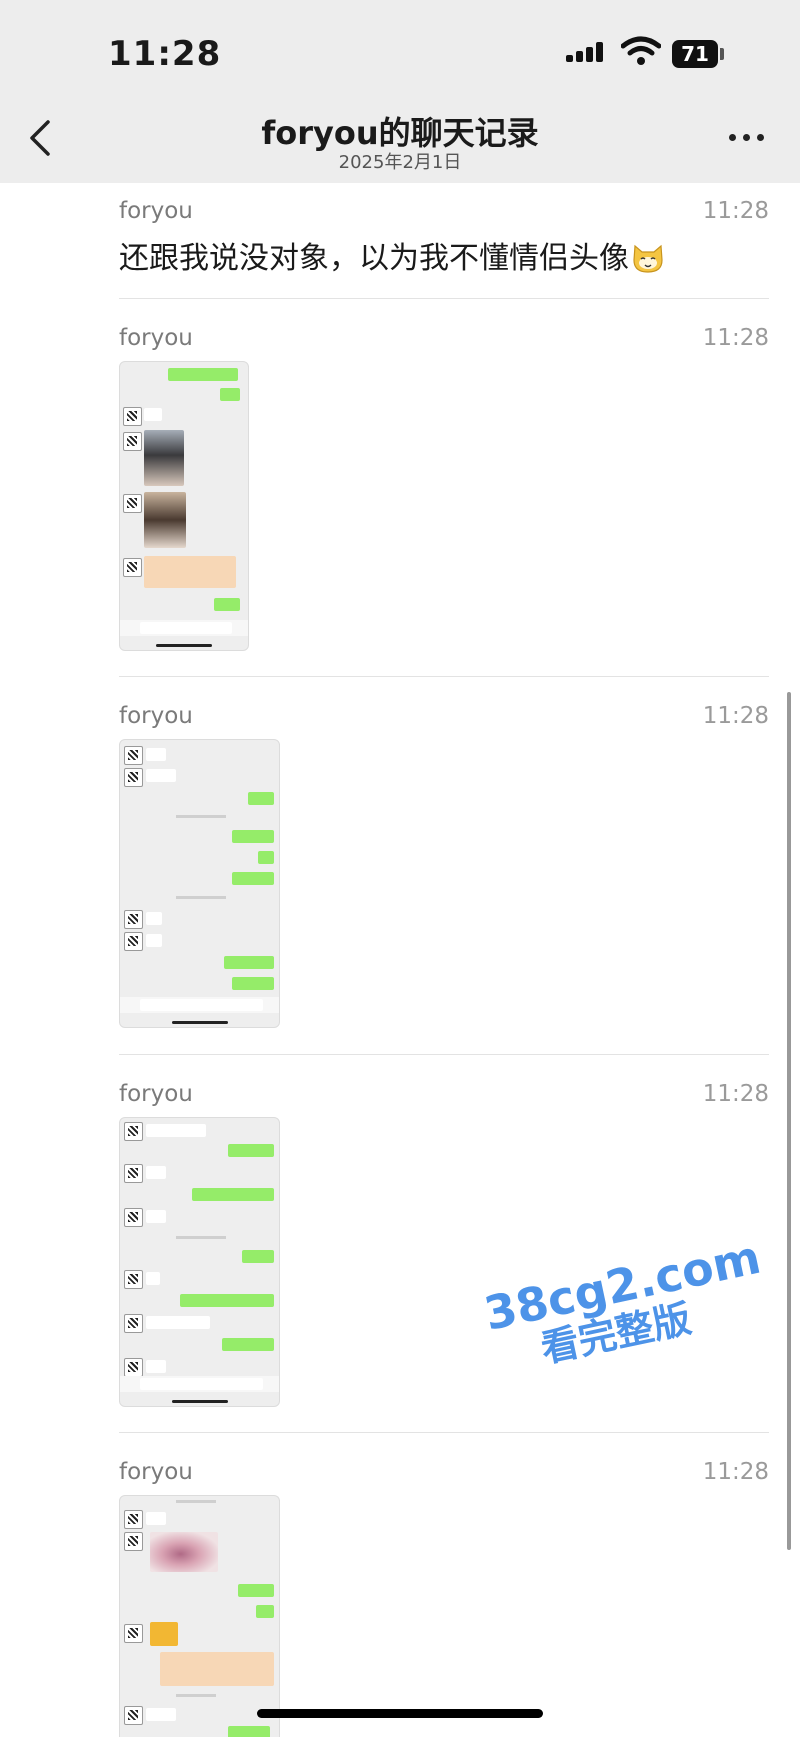  What do you see at coordinates (588, 52) in the screenshot?
I see `cellular-signal-icon` at bounding box center [588, 52].